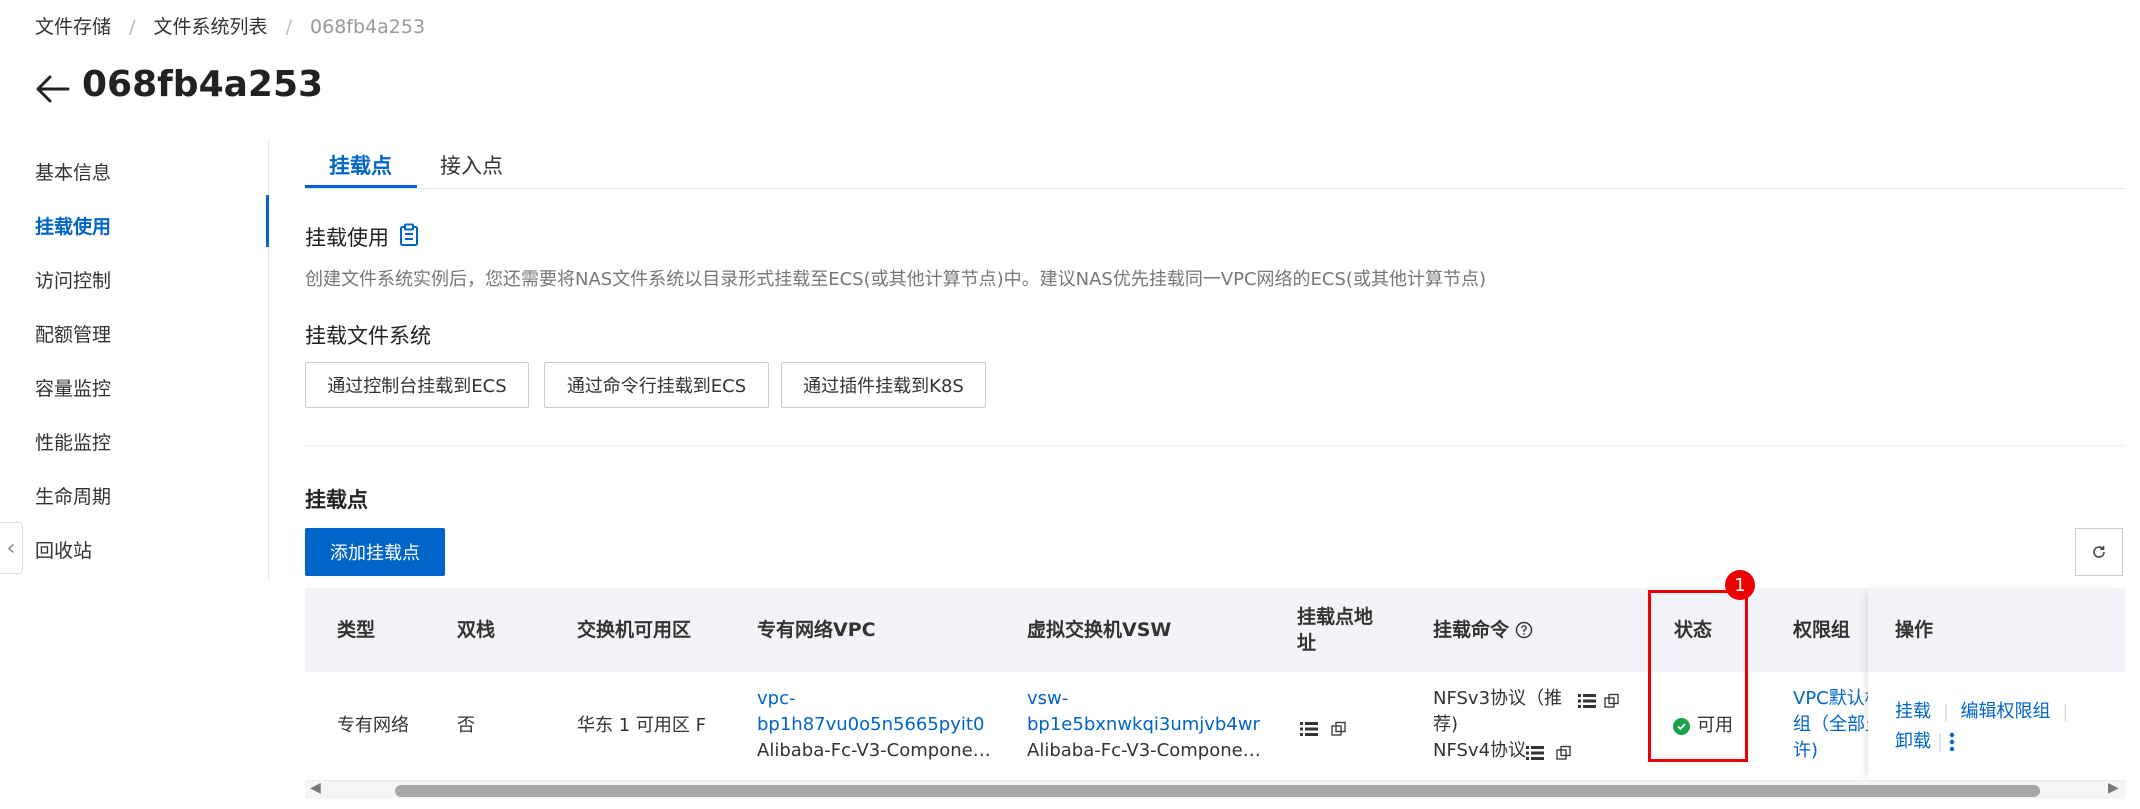 This screenshot has width=2140, height=809. Describe the element at coordinates (73, 171) in the screenshot. I see `sidebar-item-basic-info: 基本信息` at that location.